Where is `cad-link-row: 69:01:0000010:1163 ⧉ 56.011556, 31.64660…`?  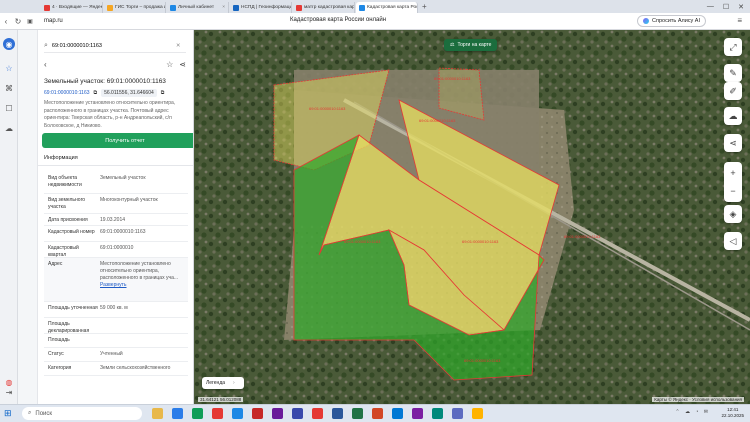 cad-link-row: 69:01:0000010:1163 ⧉ 56.011556, 31.64660… is located at coordinates (104, 93).